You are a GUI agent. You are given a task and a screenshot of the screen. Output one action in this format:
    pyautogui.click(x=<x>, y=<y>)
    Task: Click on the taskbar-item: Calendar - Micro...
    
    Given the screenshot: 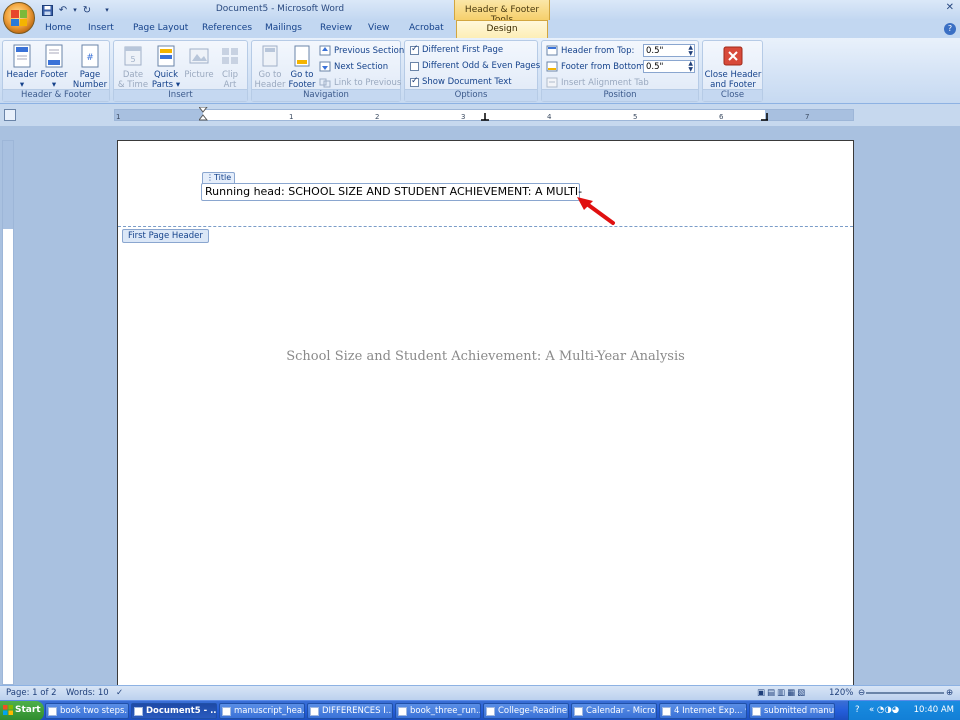 What is the action you would take?
    pyautogui.click(x=614, y=711)
    